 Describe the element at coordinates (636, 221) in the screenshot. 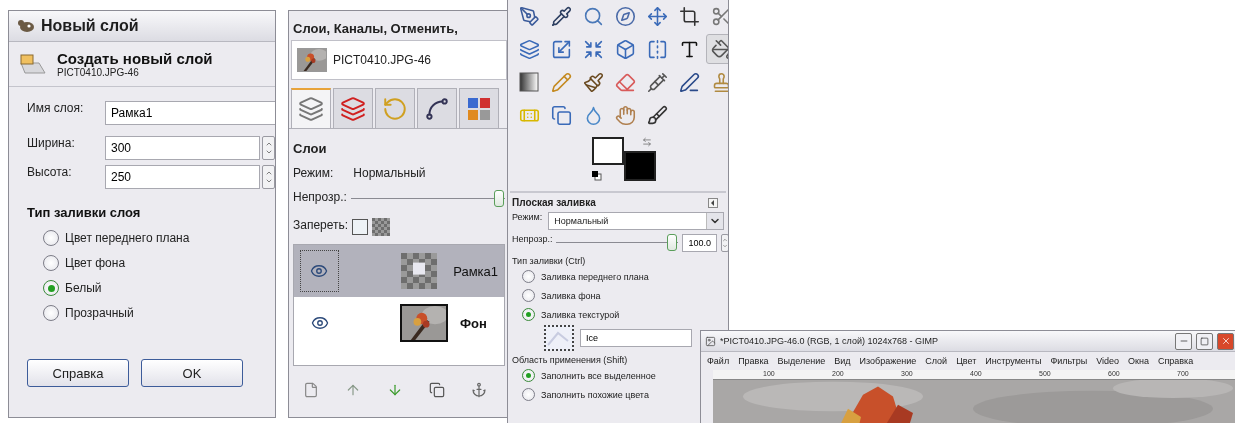

I see `mode-dropdown: Нормальный` at that location.